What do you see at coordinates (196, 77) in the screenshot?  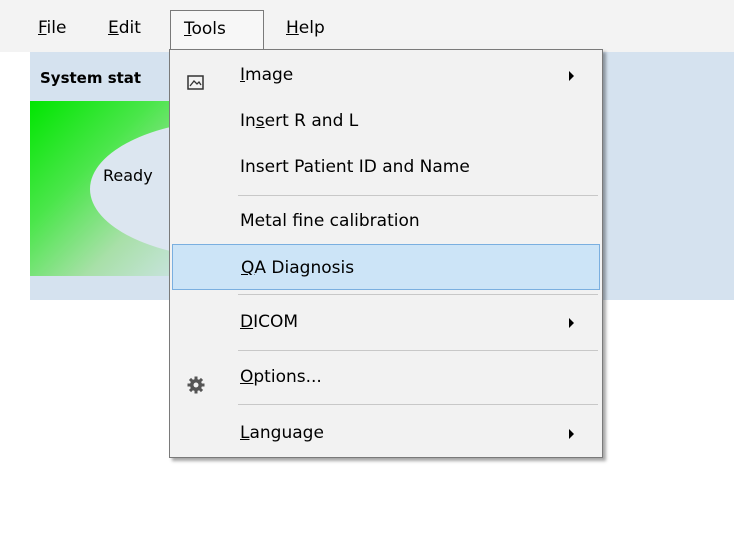 I see `image-icon` at bounding box center [196, 77].